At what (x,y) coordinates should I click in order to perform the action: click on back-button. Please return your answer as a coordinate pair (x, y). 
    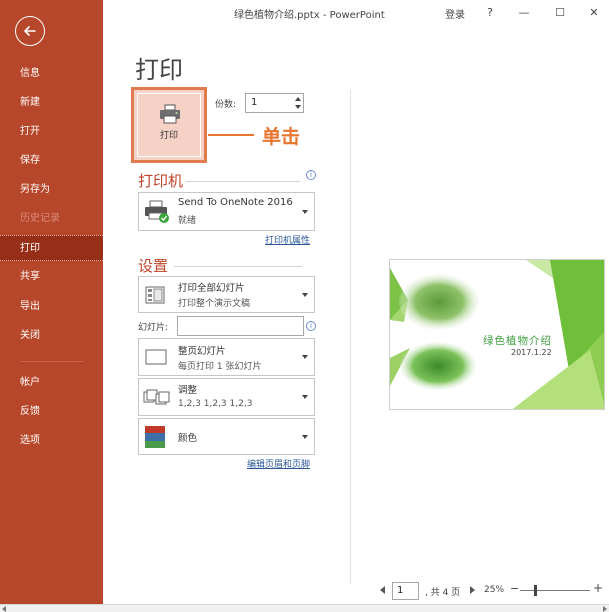
    Looking at the image, I should click on (30, 31).